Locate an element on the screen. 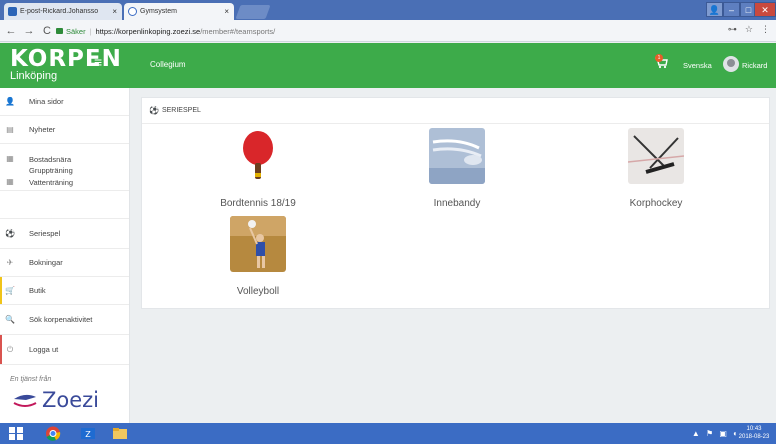 The image size is (776, 444). search-icon: 🔍 is located at coordinates (10, 319).